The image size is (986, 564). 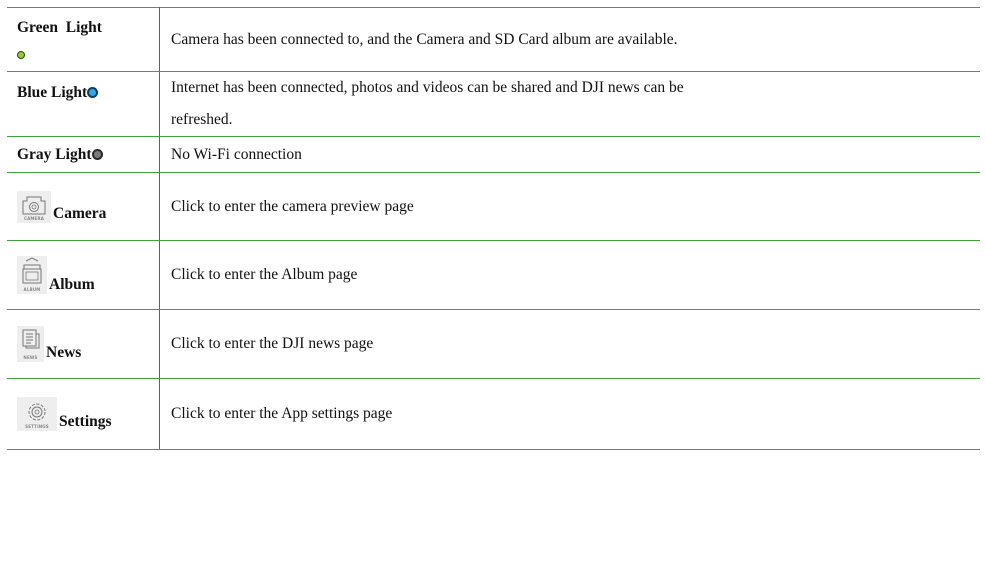 I want to click on term-label: Album, so click(x=72, y=284).